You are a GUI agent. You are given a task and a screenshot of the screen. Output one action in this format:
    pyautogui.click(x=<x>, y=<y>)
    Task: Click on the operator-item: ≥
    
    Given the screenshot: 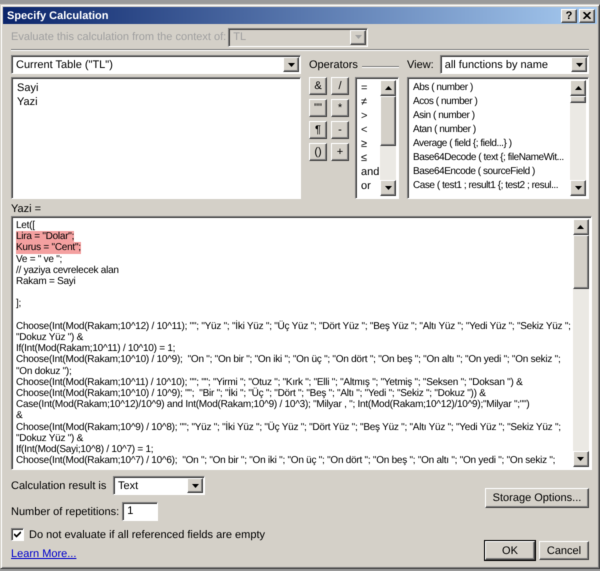 What is the action you would take?
    pyautogui.click(x=369, y=144)
    